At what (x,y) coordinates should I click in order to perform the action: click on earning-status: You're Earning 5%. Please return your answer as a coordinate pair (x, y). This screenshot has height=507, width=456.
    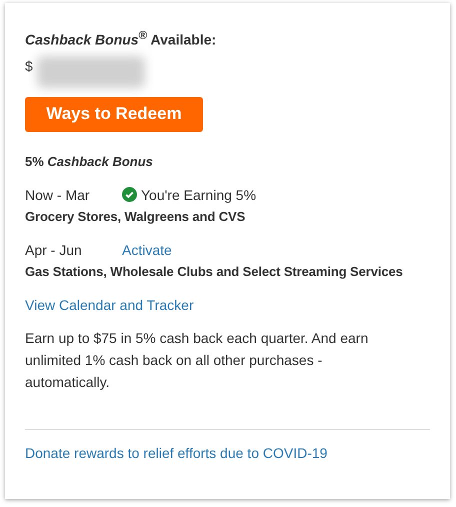
    Looking at the image, I should click on (198, 194).